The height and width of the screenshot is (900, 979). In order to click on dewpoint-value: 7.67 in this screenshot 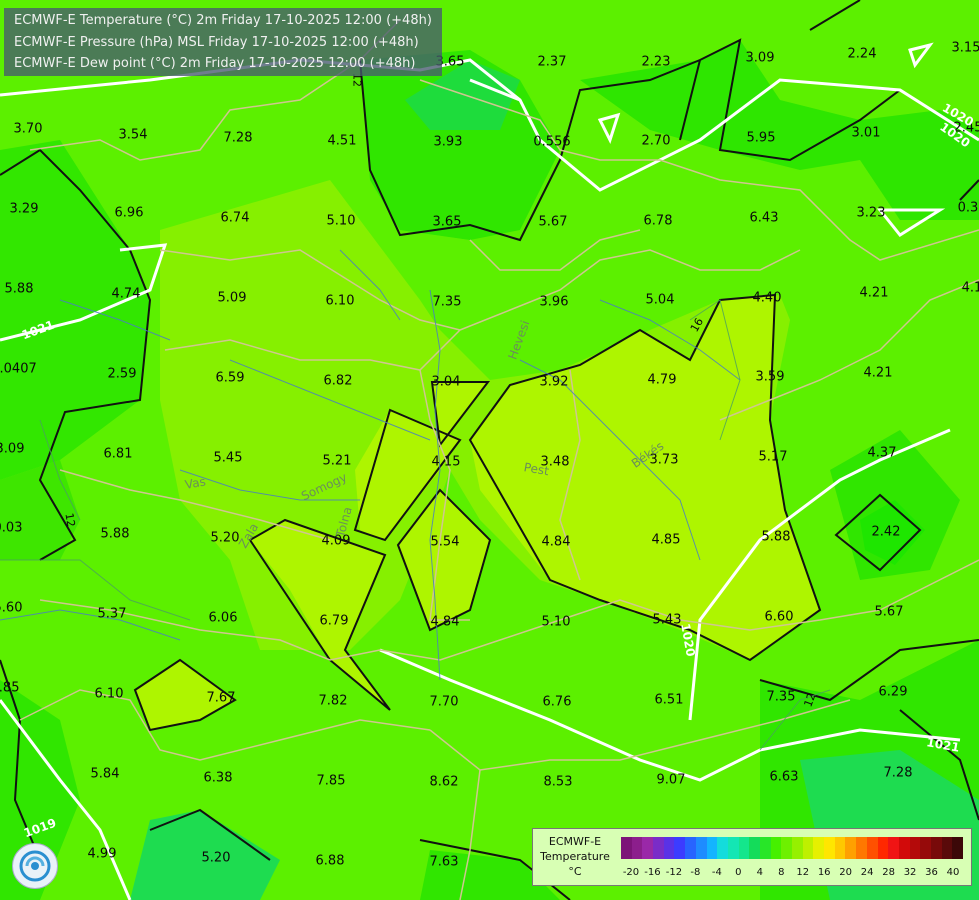, I will do `click(221, 698)`.